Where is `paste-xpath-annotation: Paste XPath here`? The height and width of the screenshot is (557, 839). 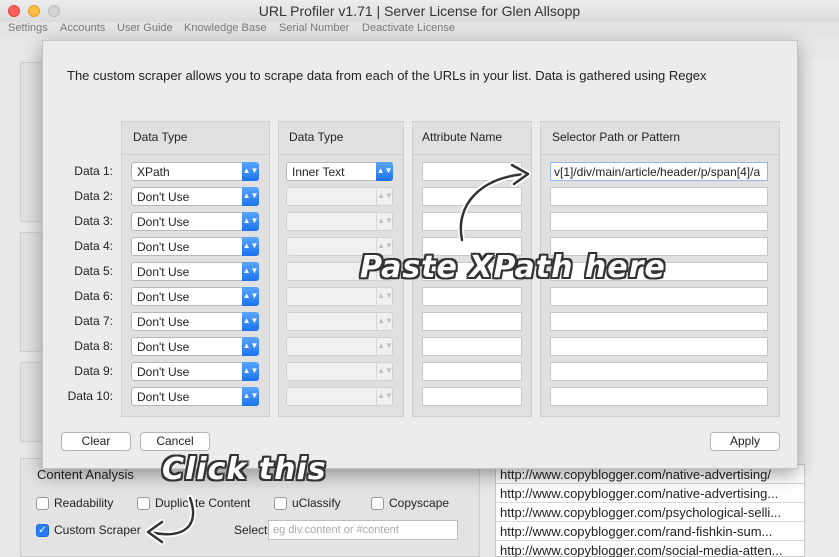
paste-xpath-annotation: Paste XPath here is located at coordinates (513, 267).